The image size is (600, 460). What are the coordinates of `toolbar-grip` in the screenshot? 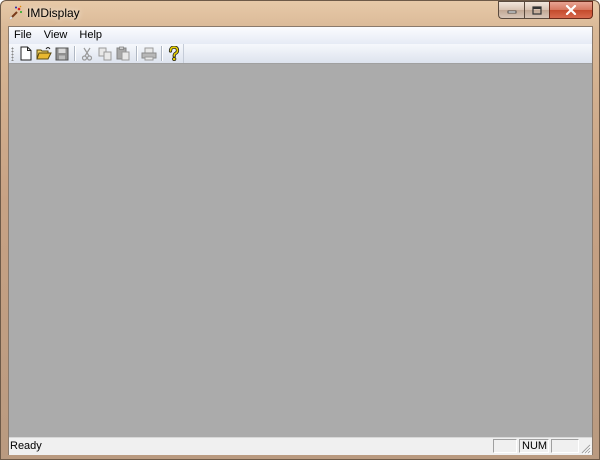 It's located at (12, 53).